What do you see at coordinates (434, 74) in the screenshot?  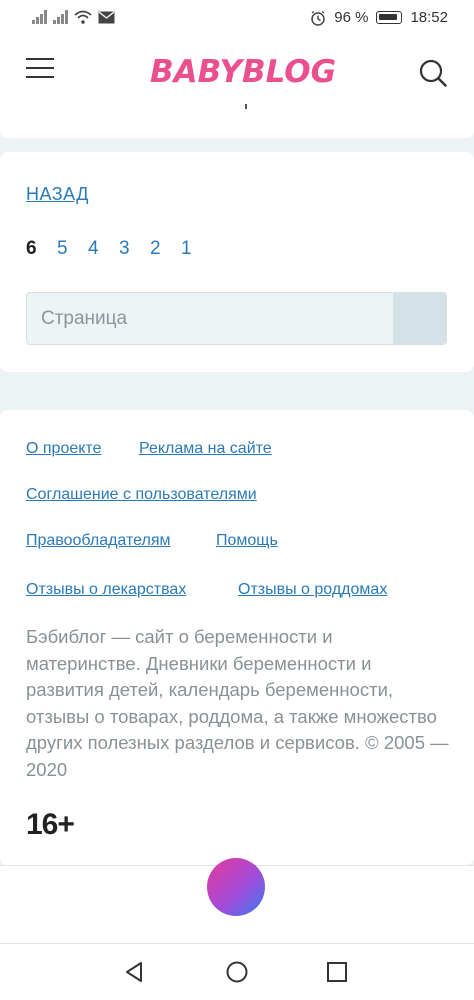 I see `search-icon` at bounding box center [434, 74].